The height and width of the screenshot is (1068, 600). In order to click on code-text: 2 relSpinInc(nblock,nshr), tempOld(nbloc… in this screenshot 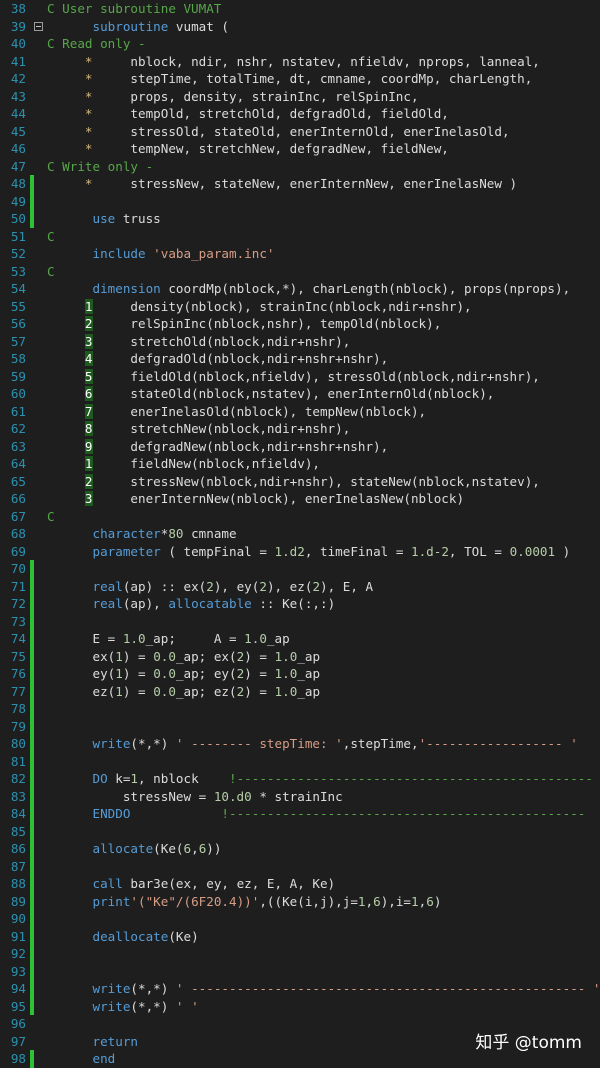, I will do `click(263, 323)`.